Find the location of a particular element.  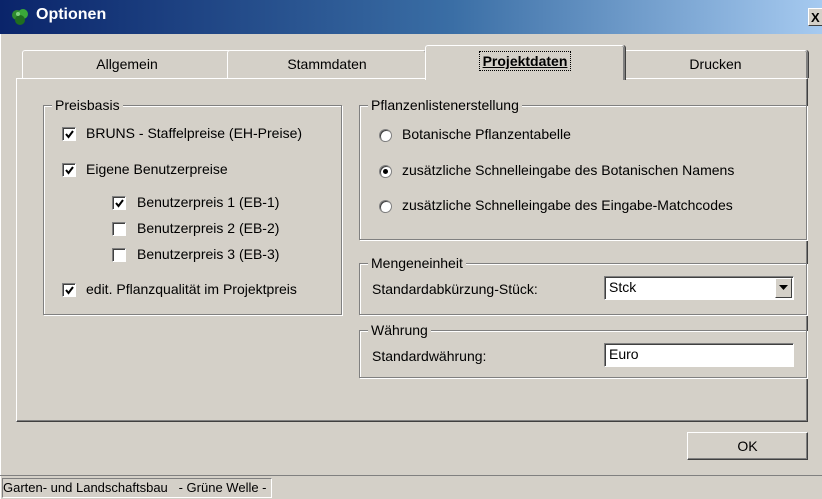

group-mengeneinheit-legend: Mengeneinheit is located at coordinates (417, 263).